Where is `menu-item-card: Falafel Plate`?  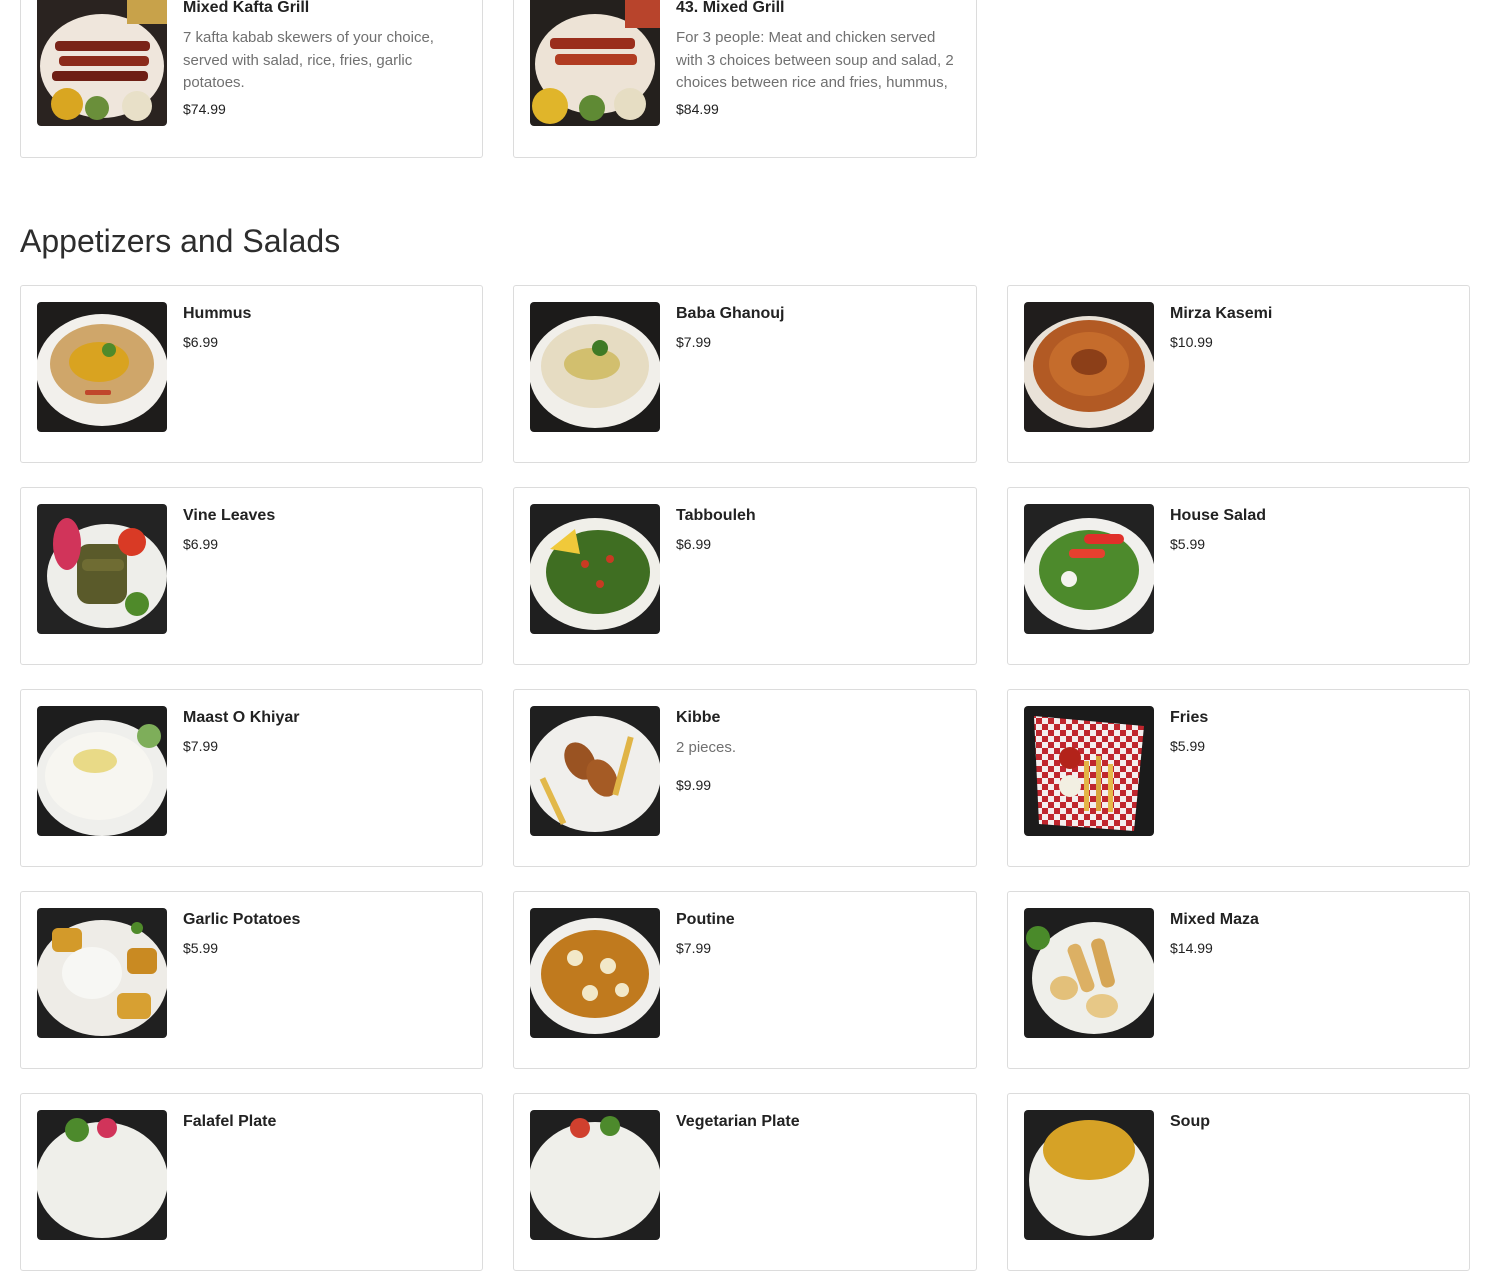 menu-item-card: Falafel Plate is located at coordinates (251, 1182).